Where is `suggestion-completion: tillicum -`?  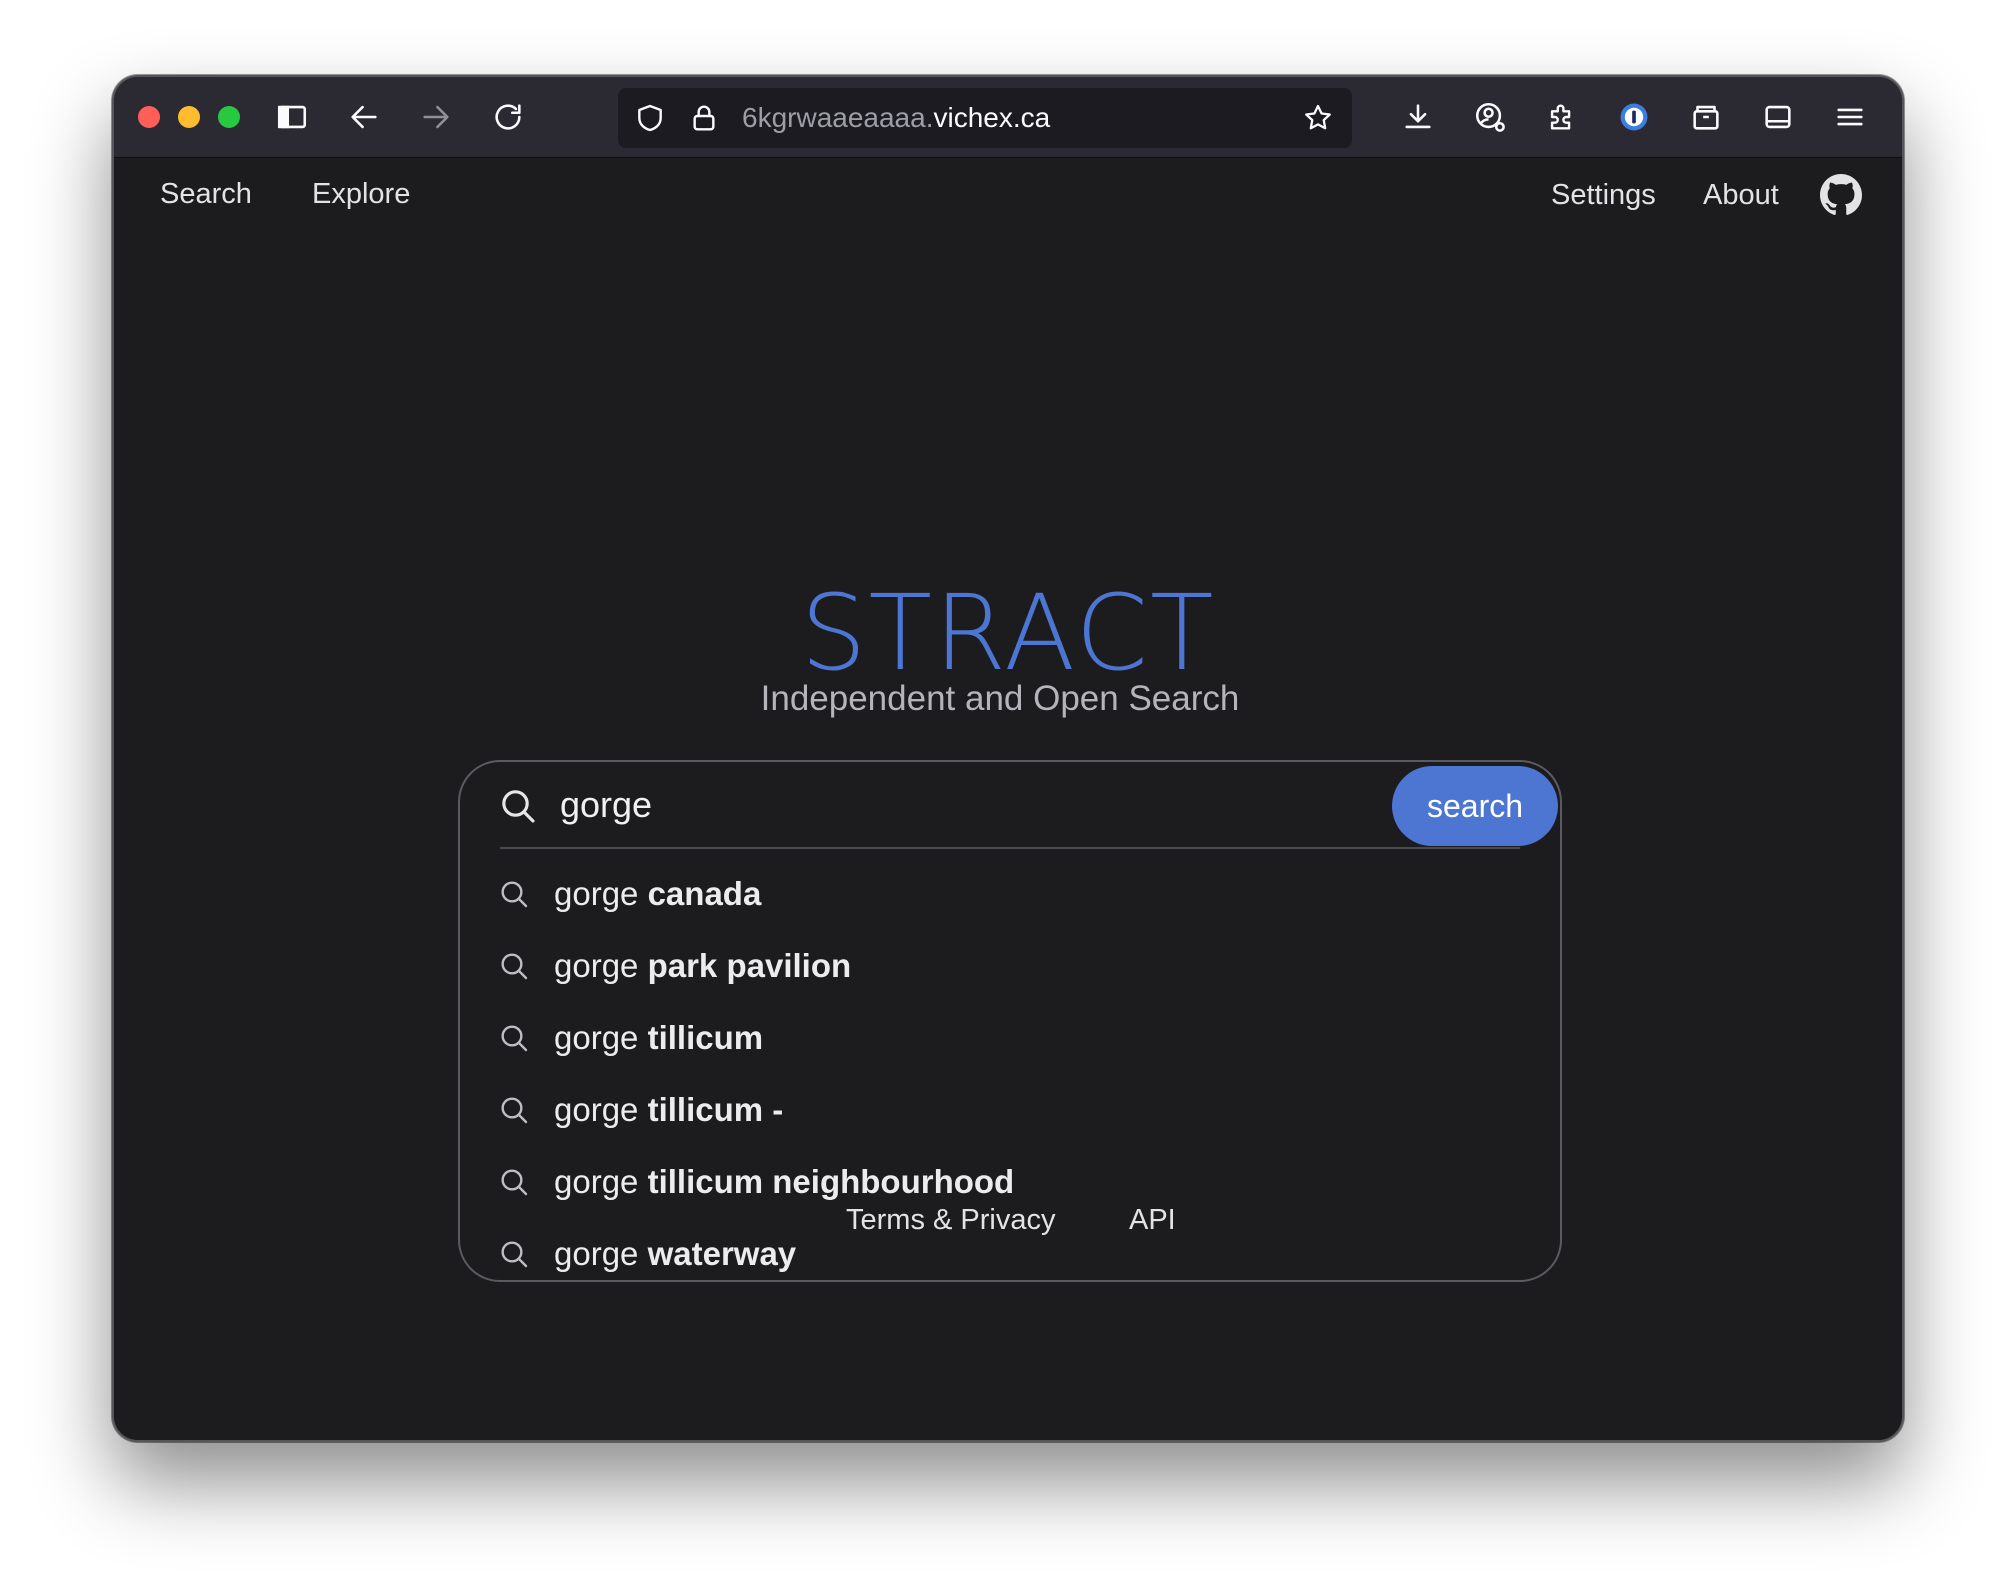 suggestion-completion: tillicum - is located at coordinates (711, 1109).